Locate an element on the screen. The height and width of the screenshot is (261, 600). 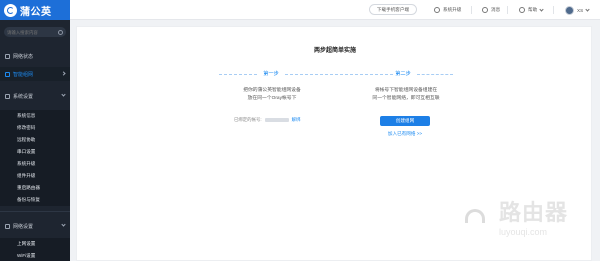
sidebar-subitem-internet-settings: 上网设置 is located at coordinates (35, 244).